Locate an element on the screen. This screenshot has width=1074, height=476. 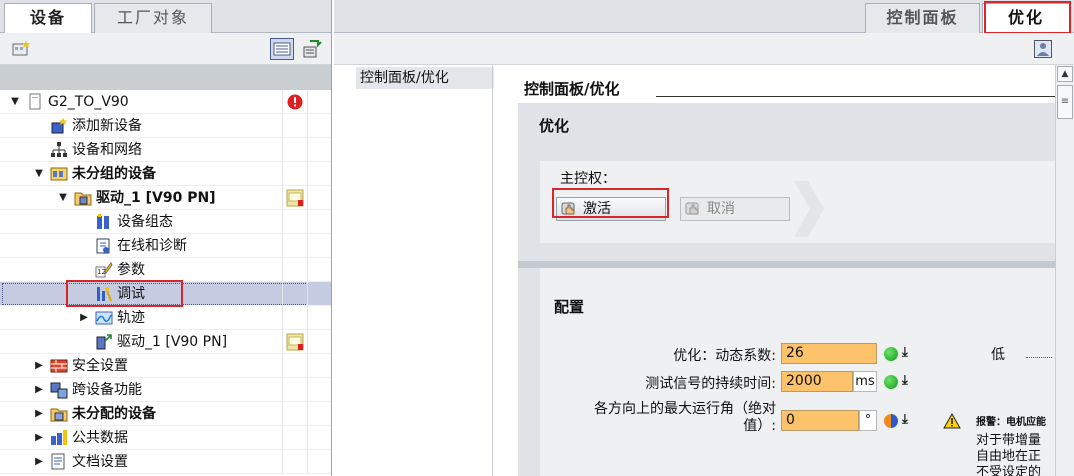
drive-folder-icon is located at coordinates (83, 199).